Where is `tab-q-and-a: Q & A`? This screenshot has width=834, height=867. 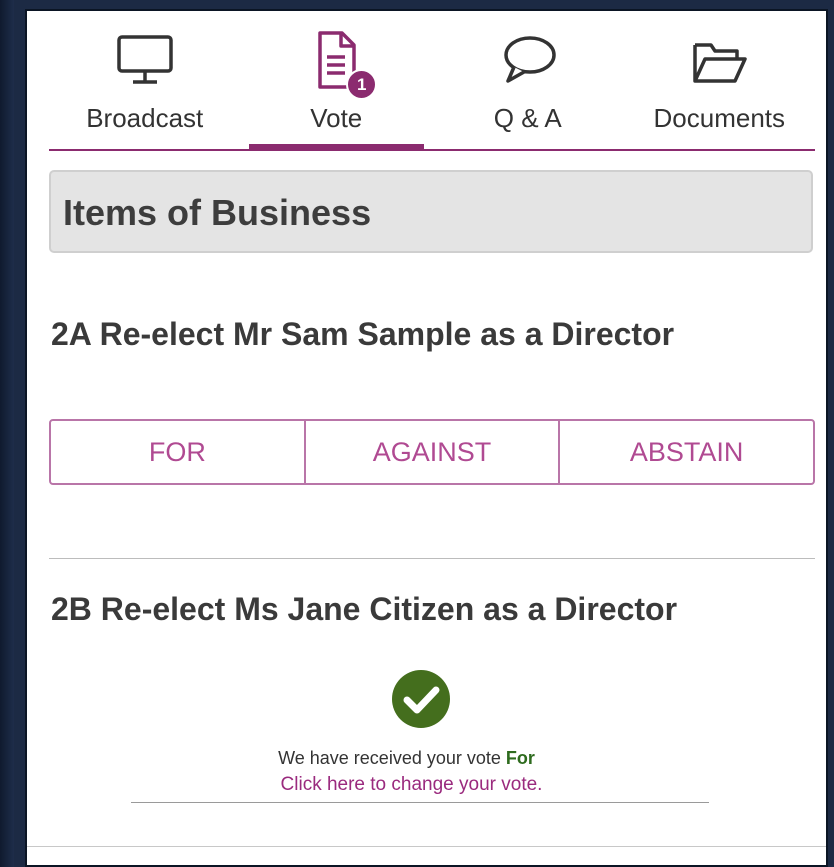
tab-q-and-a: Q & A is located at coordinates (528, 80).